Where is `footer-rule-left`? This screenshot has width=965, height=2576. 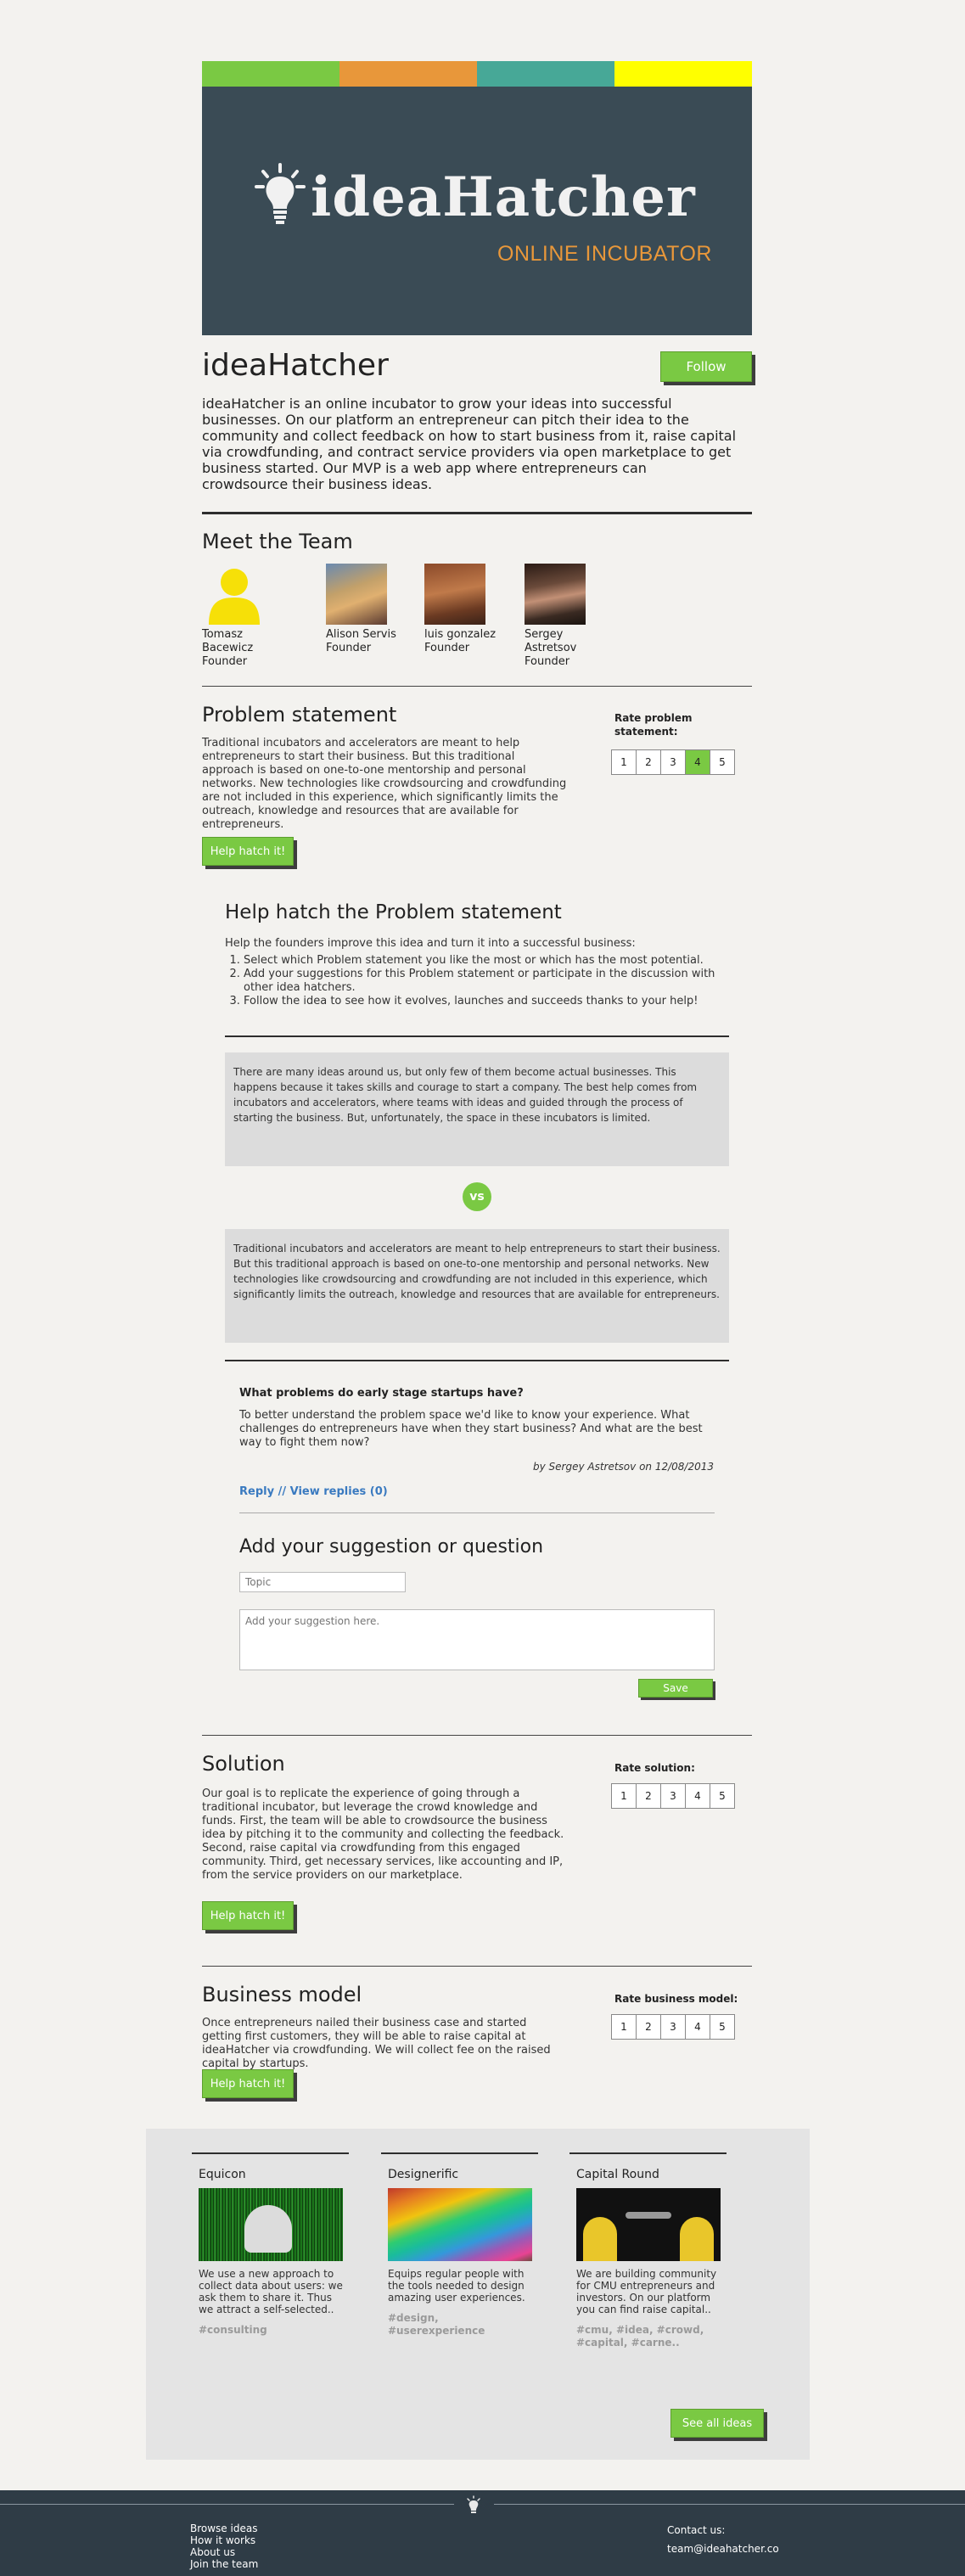
footer-rule-left is located at coordinates (227, 2504).